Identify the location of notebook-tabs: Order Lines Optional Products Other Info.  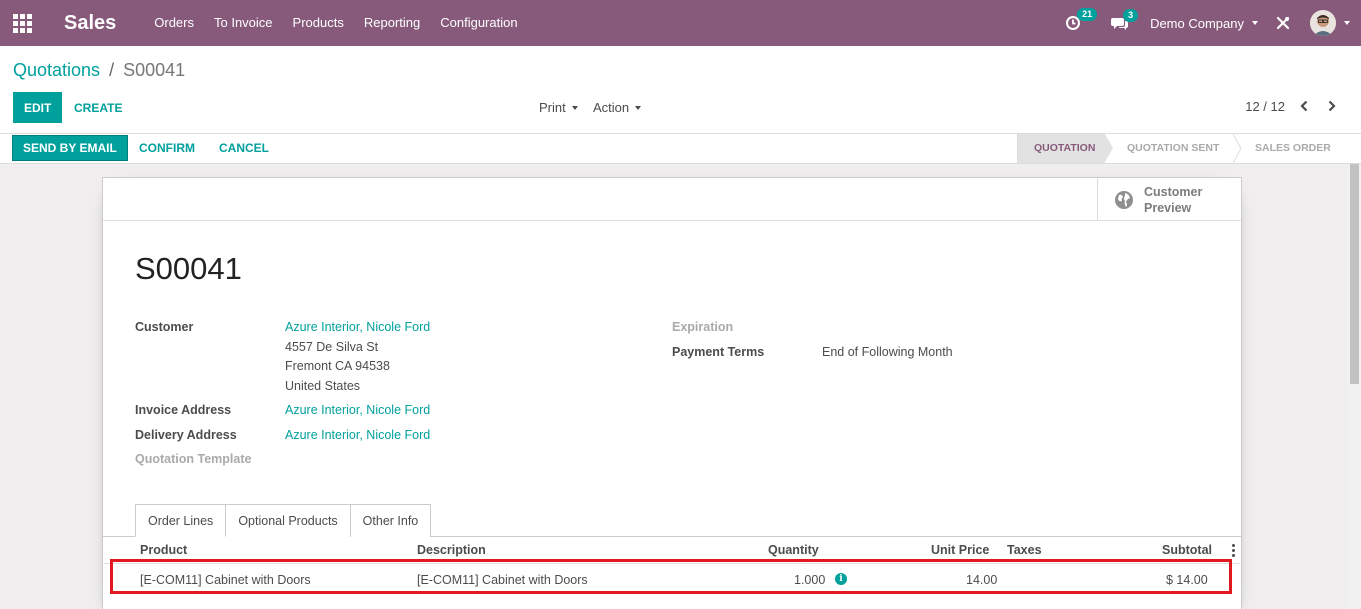
(283, 520).